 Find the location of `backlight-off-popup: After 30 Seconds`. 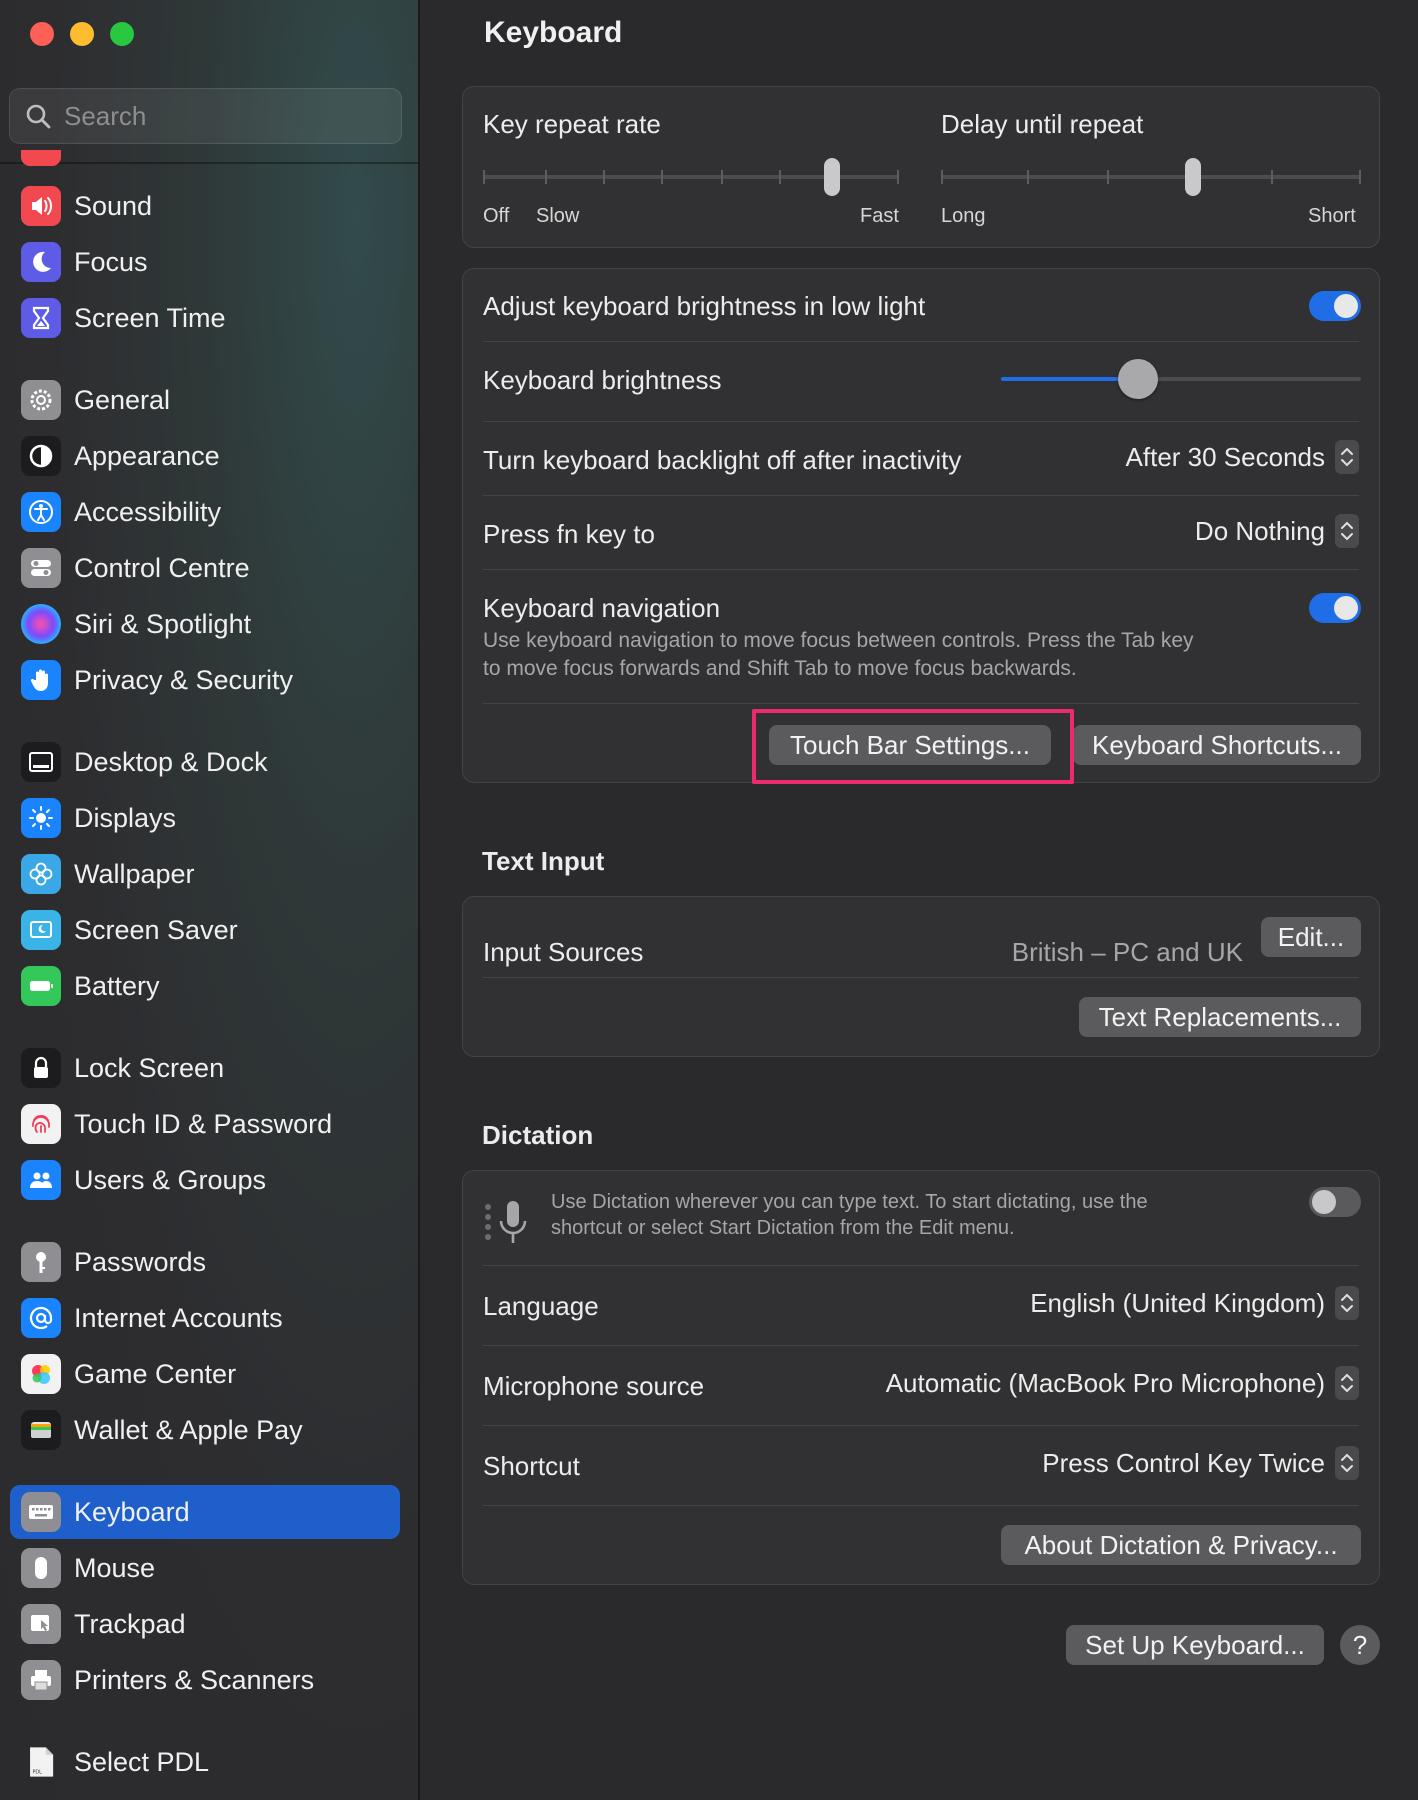

backlight-off-popup: After 30 Seconds is located at coordinates (1242, 457).